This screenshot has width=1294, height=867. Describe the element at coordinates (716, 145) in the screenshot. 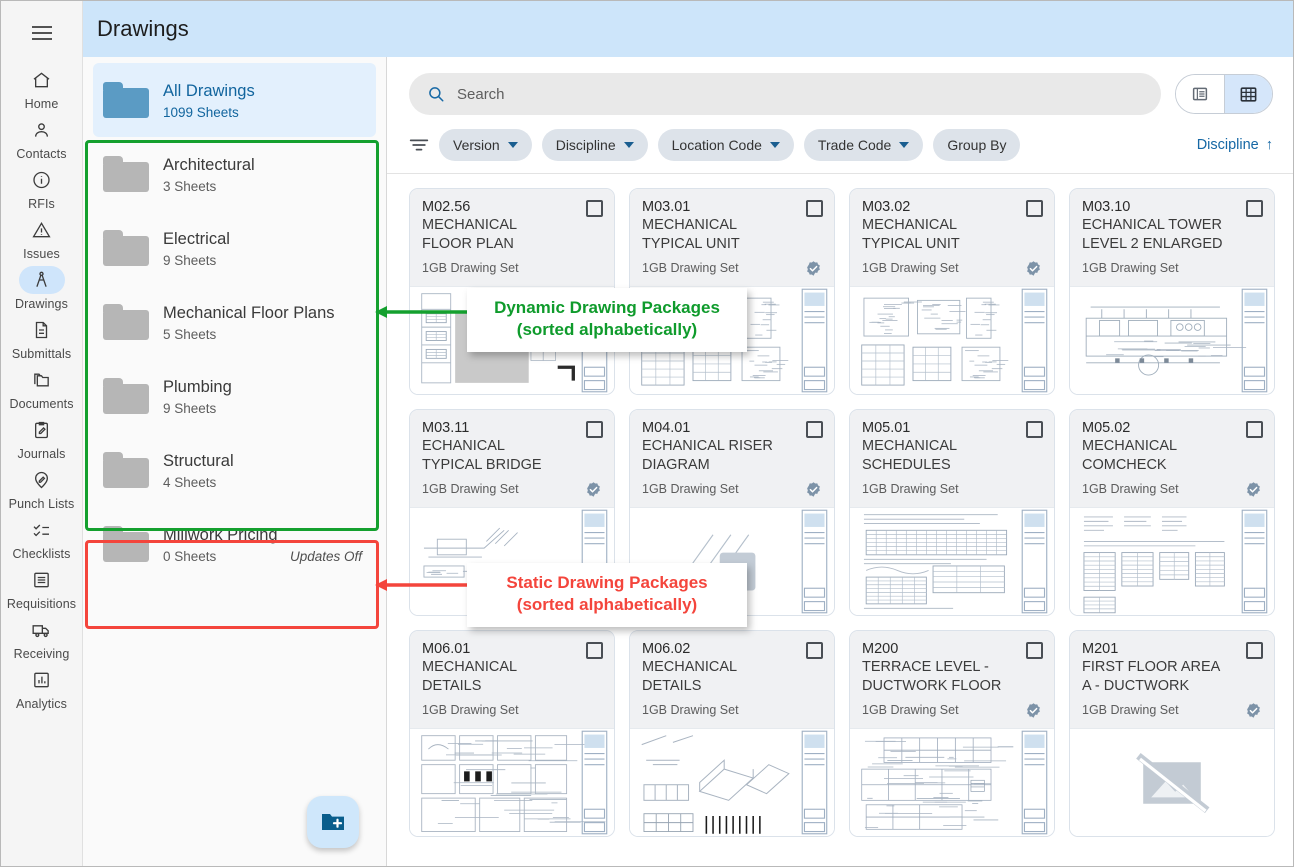

I see `chip-label: Location Code` at that location.